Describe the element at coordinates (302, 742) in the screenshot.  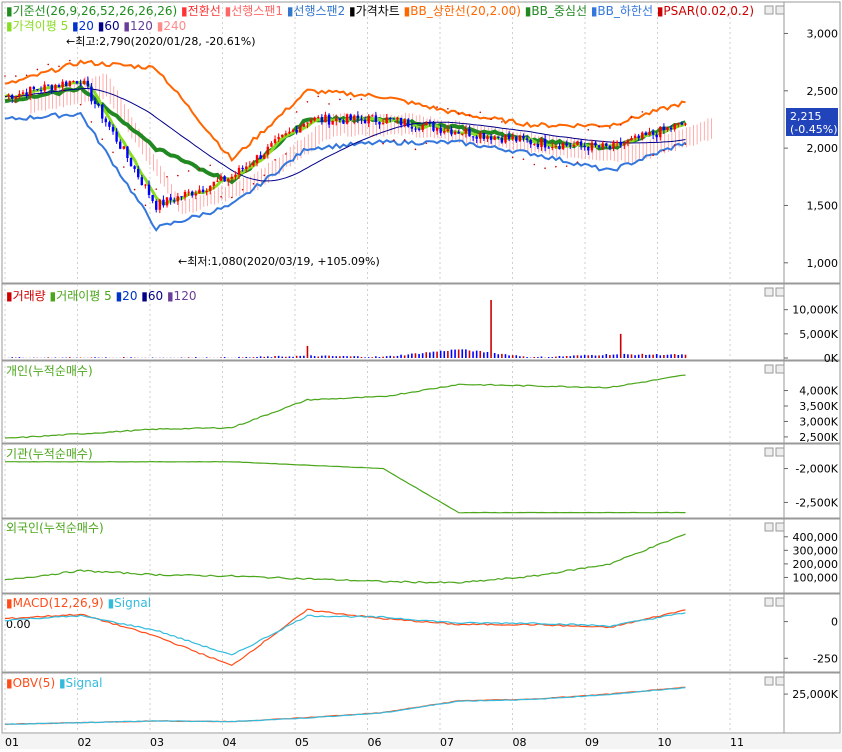
I see `x-tick-label: 05` at that location.